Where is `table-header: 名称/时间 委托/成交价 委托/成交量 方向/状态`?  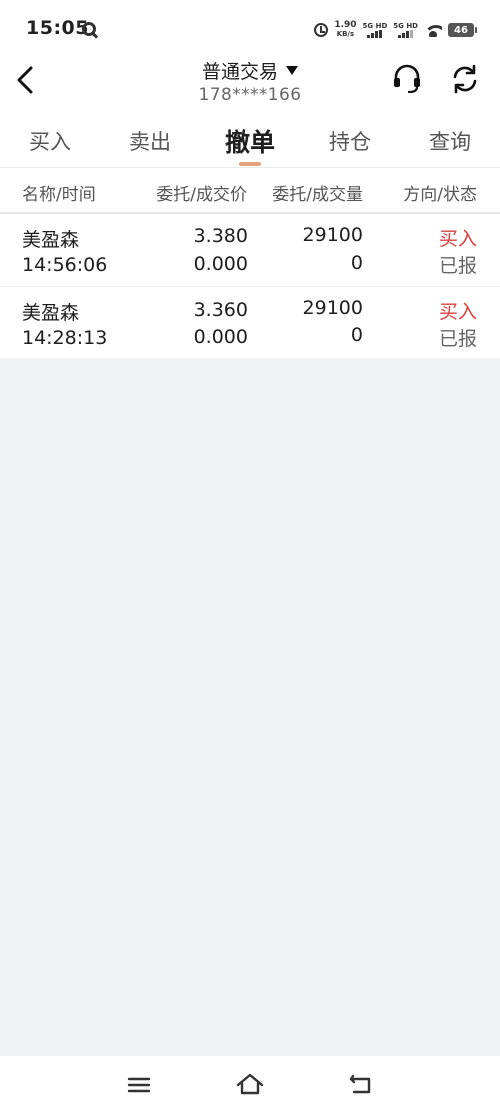 table-header: 名称/时间 委托/成交价 委托/成交量 方向/状态 is located at coordinates (250, 190).